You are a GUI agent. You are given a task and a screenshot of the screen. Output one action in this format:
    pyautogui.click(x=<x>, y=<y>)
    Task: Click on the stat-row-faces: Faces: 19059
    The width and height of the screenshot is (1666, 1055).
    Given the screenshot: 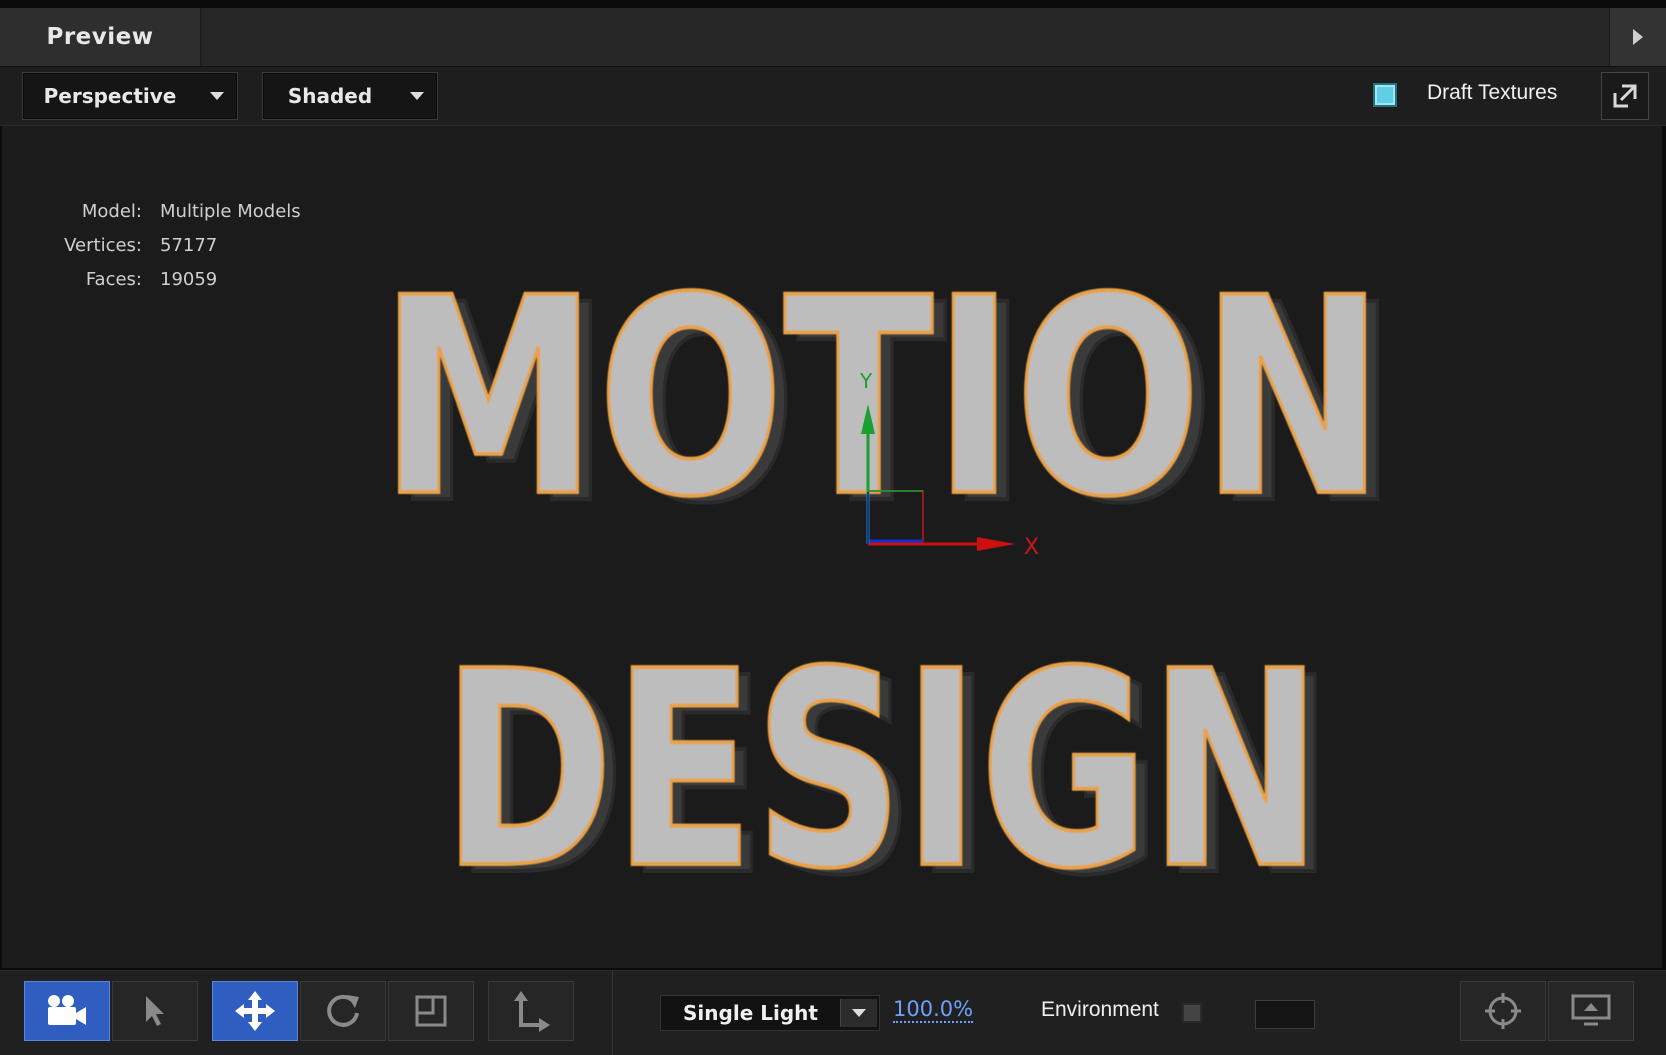 What is the action you would take?
    pyautogui.click(x=179, y=279)
    